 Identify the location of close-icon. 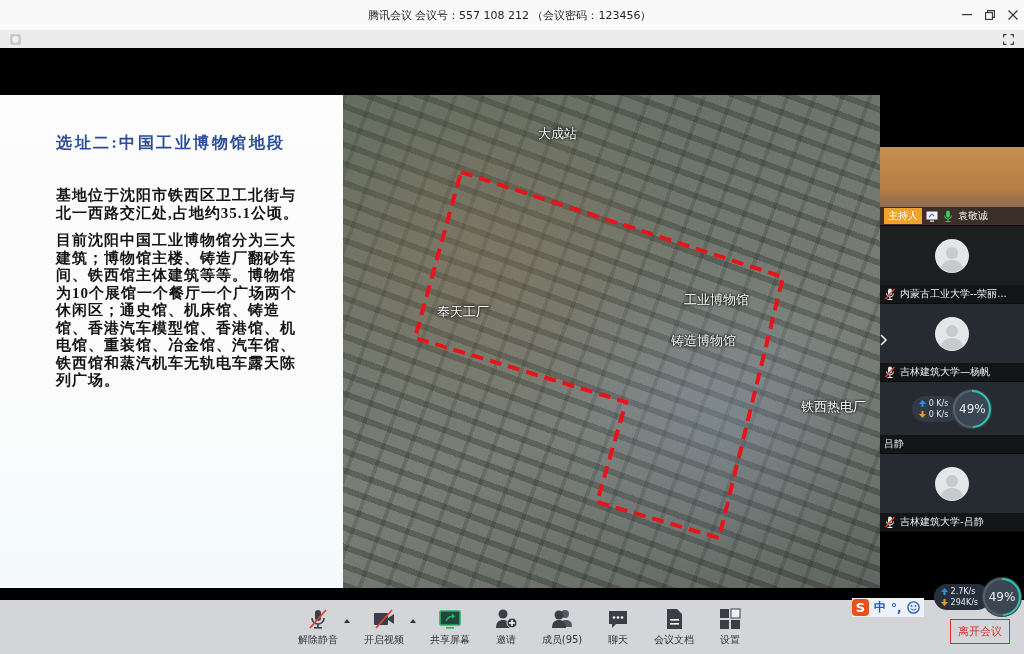
(1013, 15).